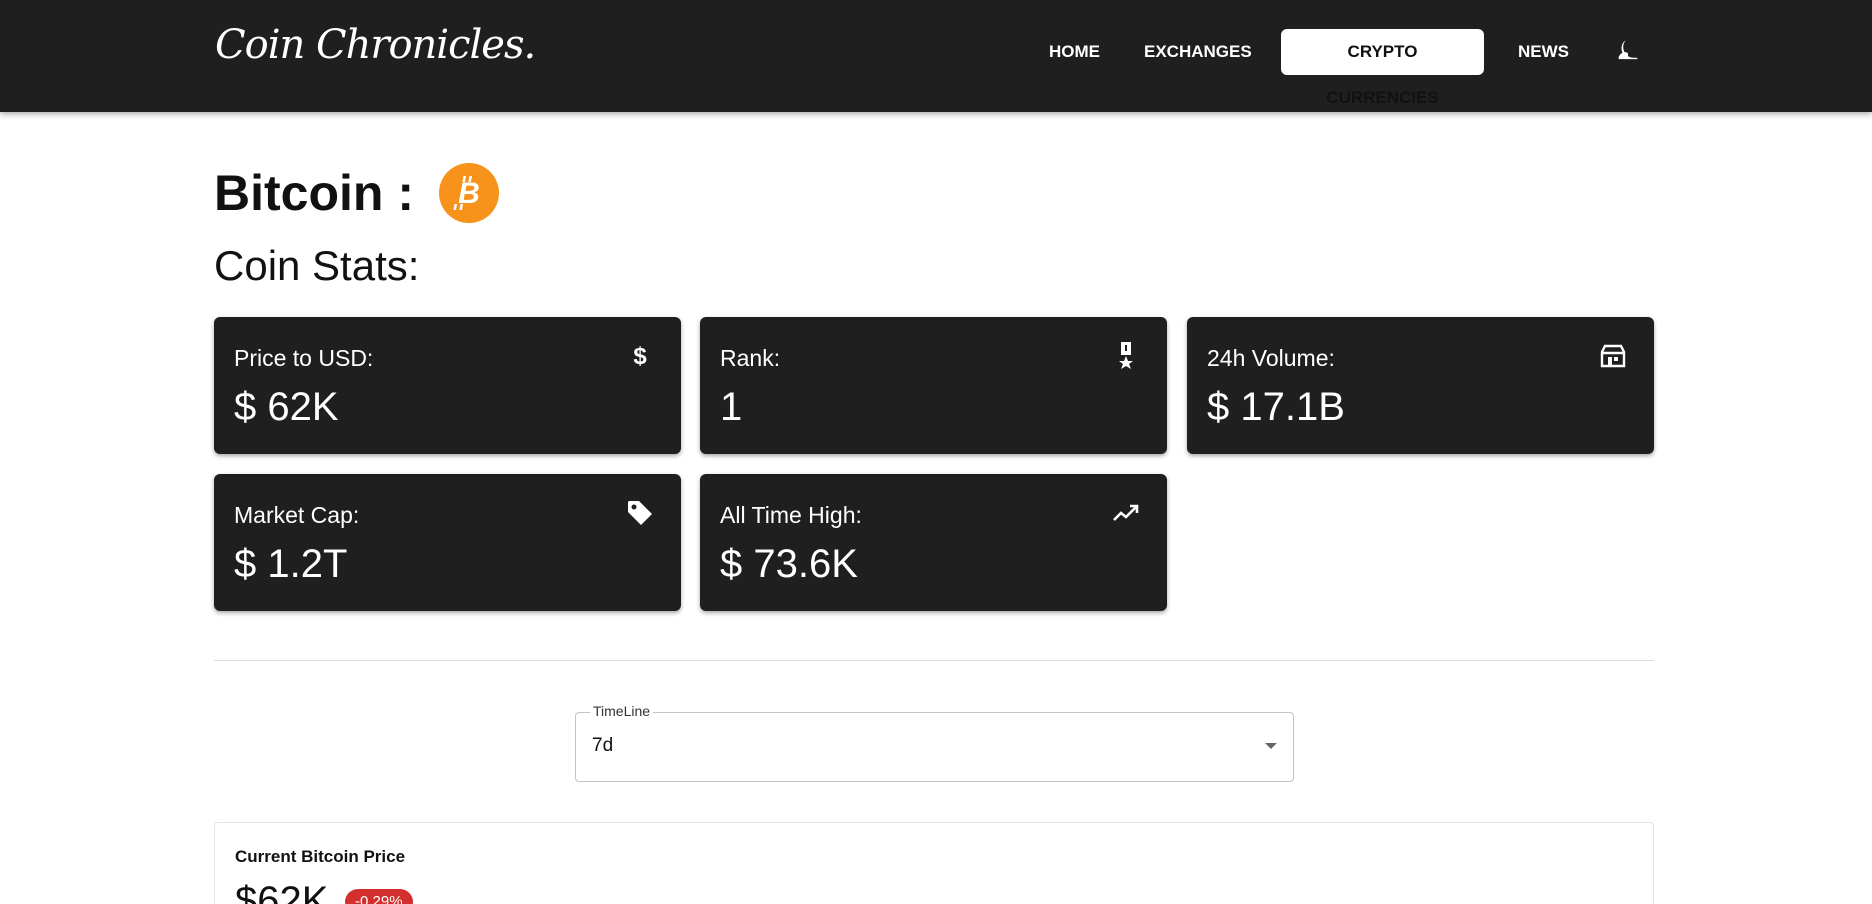  What do you see at coordinates (291, 564) in the screenshot?
I see `stat-value: $ 1.2T` at bounding box center [291, 564].